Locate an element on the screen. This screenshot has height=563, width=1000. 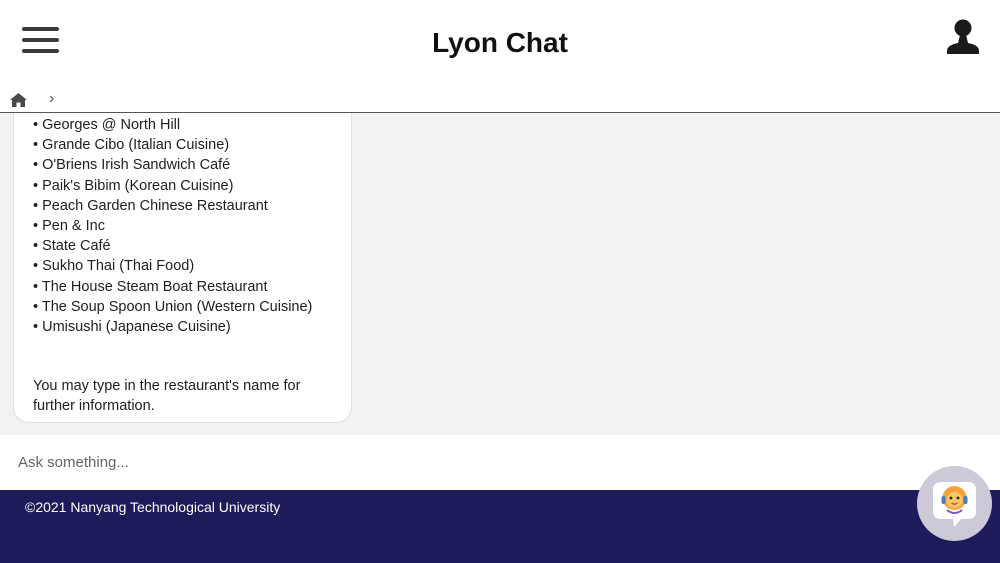
copyright-text: ©2021 Nanyang Technological University is located at coordinates (153, 507).